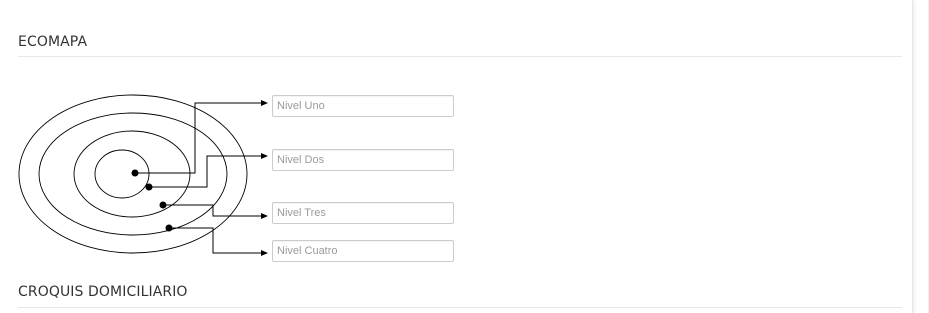  What do you see at coordinates (122, 174) in the screenshot?
I see `ring-inner` at bounding box center [122, 174].